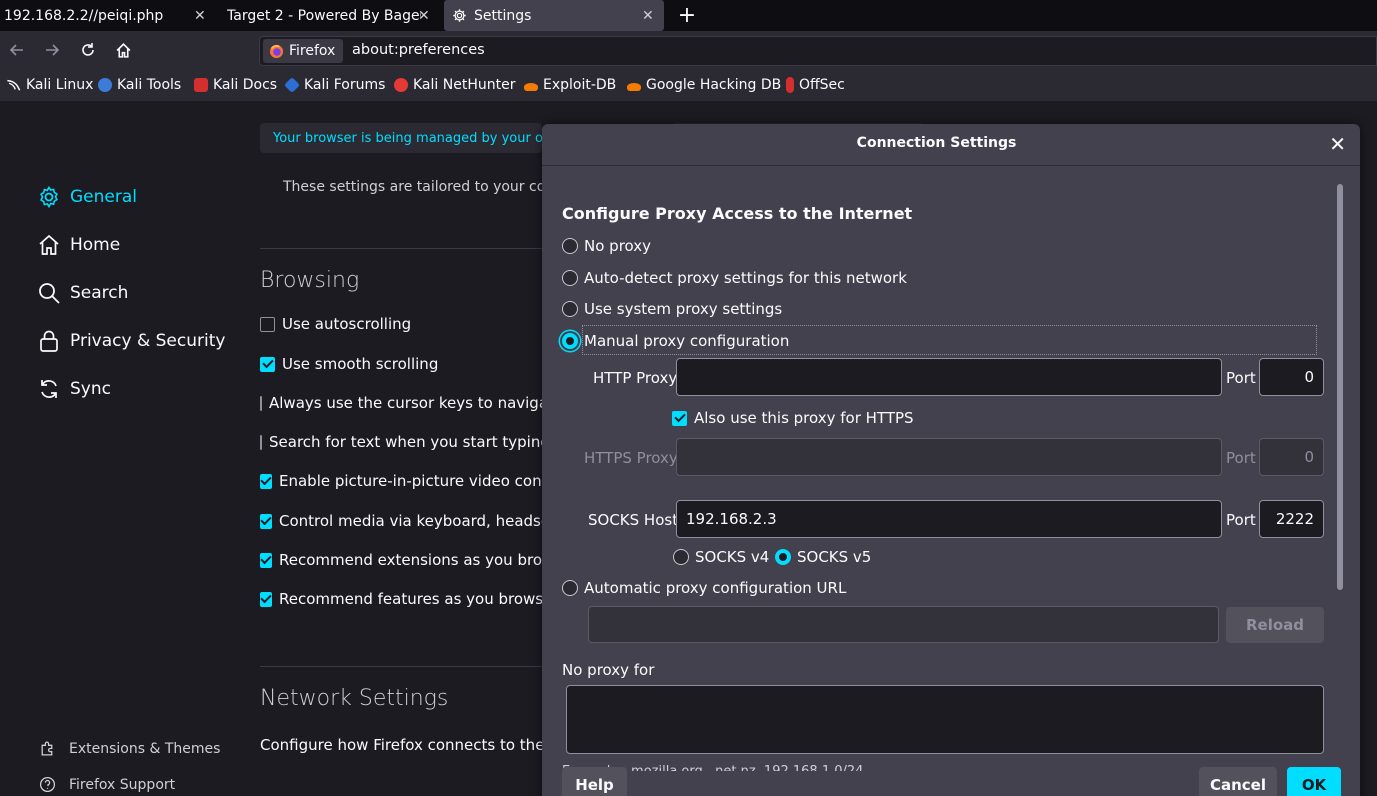  Describe the element at coordinates (903, 624) in the screenshot. I see `auto-proxy-url-input` at that location.